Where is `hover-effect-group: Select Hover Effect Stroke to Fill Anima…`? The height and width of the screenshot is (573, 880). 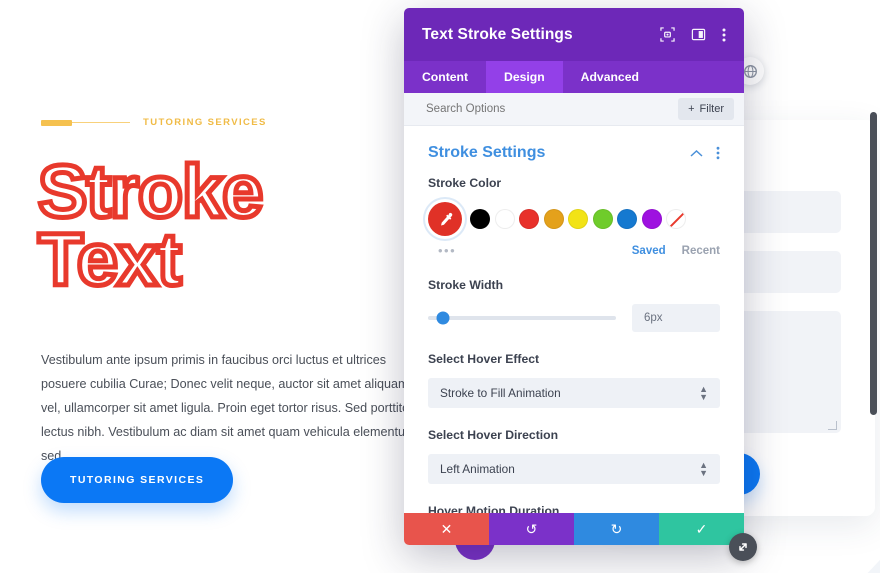 hover-effect-group: Select Hover Effect Stroke to Fill Anima… is located at coordinates (574, 380).